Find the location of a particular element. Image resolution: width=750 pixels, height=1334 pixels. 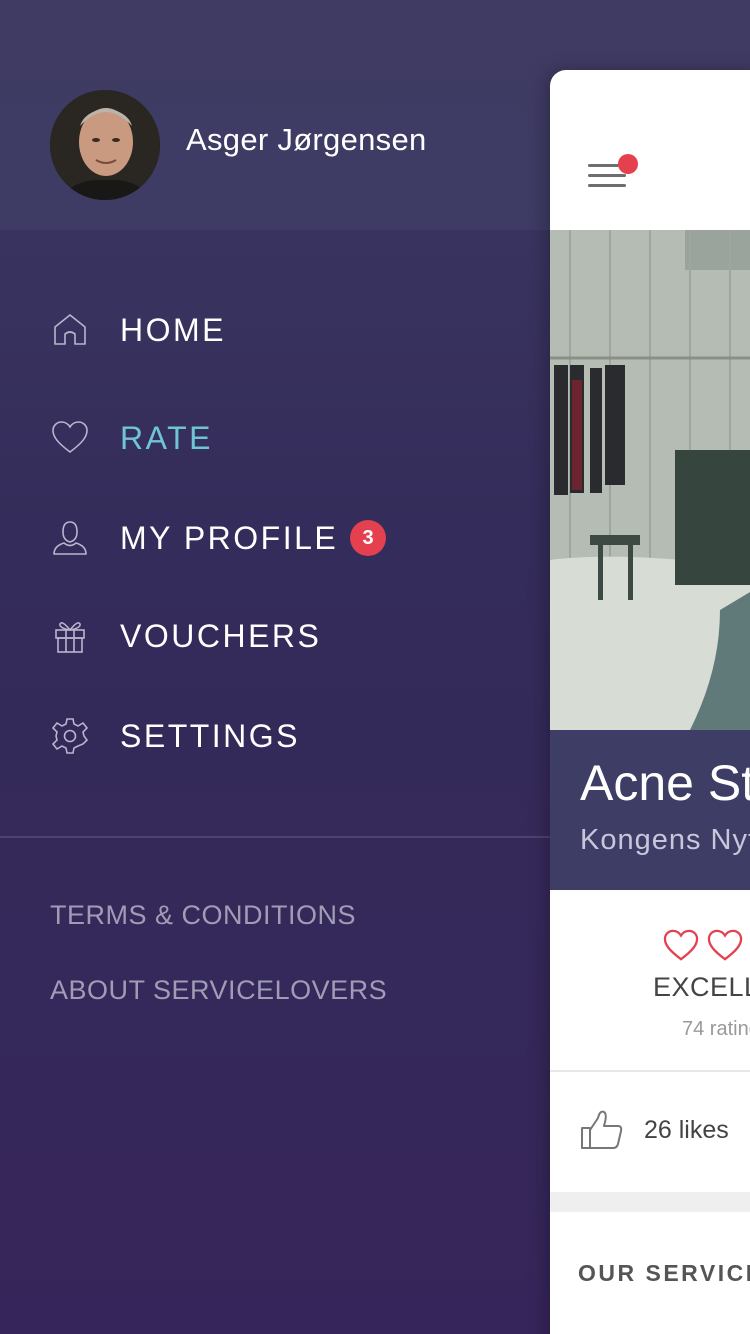

rating-word: EXCELLENT is located at coordinates (701, 987).